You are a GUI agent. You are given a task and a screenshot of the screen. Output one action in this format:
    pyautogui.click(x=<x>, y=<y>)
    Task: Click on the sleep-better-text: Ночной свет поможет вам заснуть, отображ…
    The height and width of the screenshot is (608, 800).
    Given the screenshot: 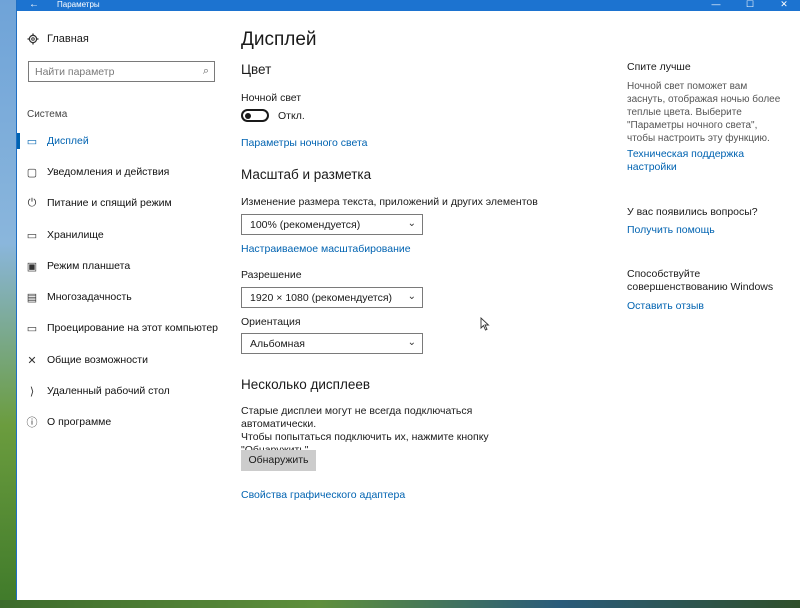 What is the action you would take?
    pyautogui.click(x=704, y=112)
    